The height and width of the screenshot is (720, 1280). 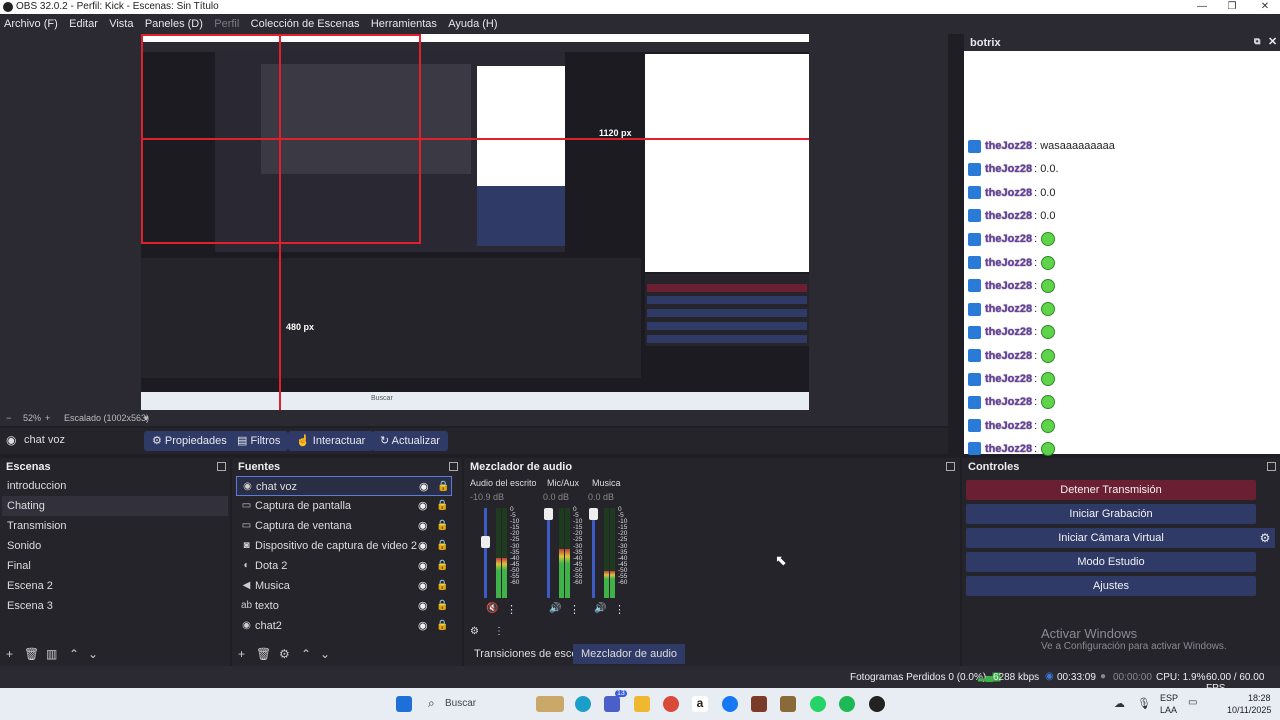 What do you see at coordinates (74, 654) in the screenshot?
I see `move-up-icon: ⌃` at bounding box center [74, 654].